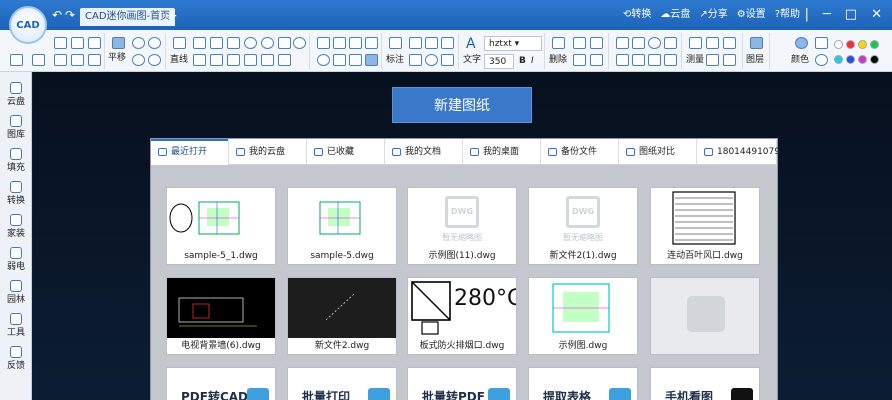  Describe the element at coordinates (851, 15) in the screenshot. I see `maximize-button: □` at that location.